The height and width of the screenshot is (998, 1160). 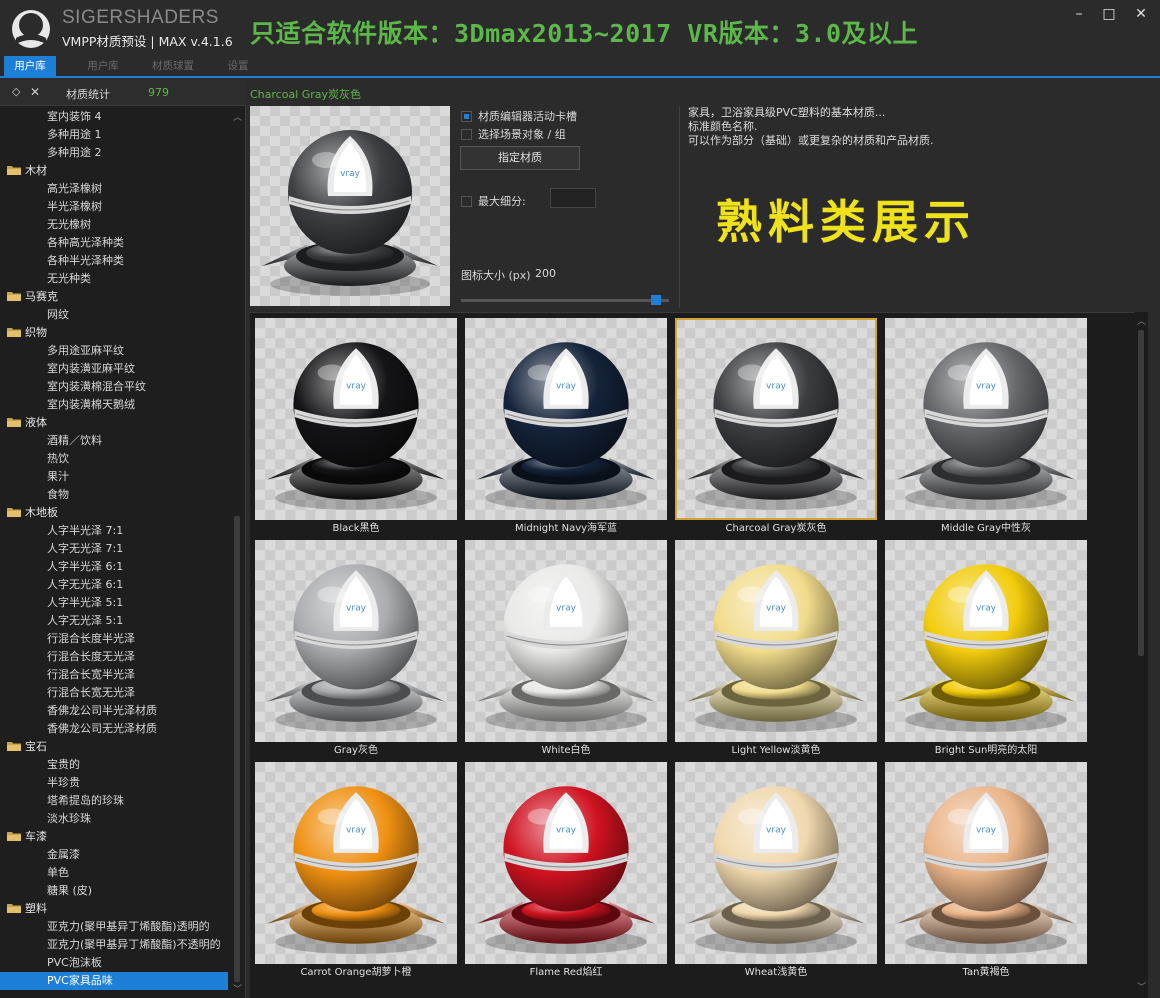 I want to click on tree-category: 液体, so click(x=114, y=423).